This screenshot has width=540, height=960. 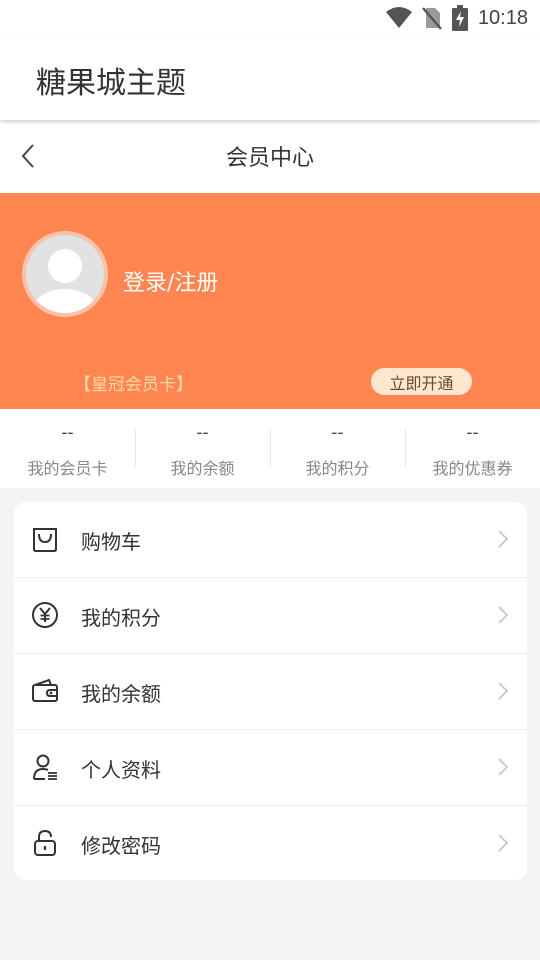 What do you see at coordinates (45, 690) in the screenshot?
I see `wallet-icon` at bounding box center [45, 690].